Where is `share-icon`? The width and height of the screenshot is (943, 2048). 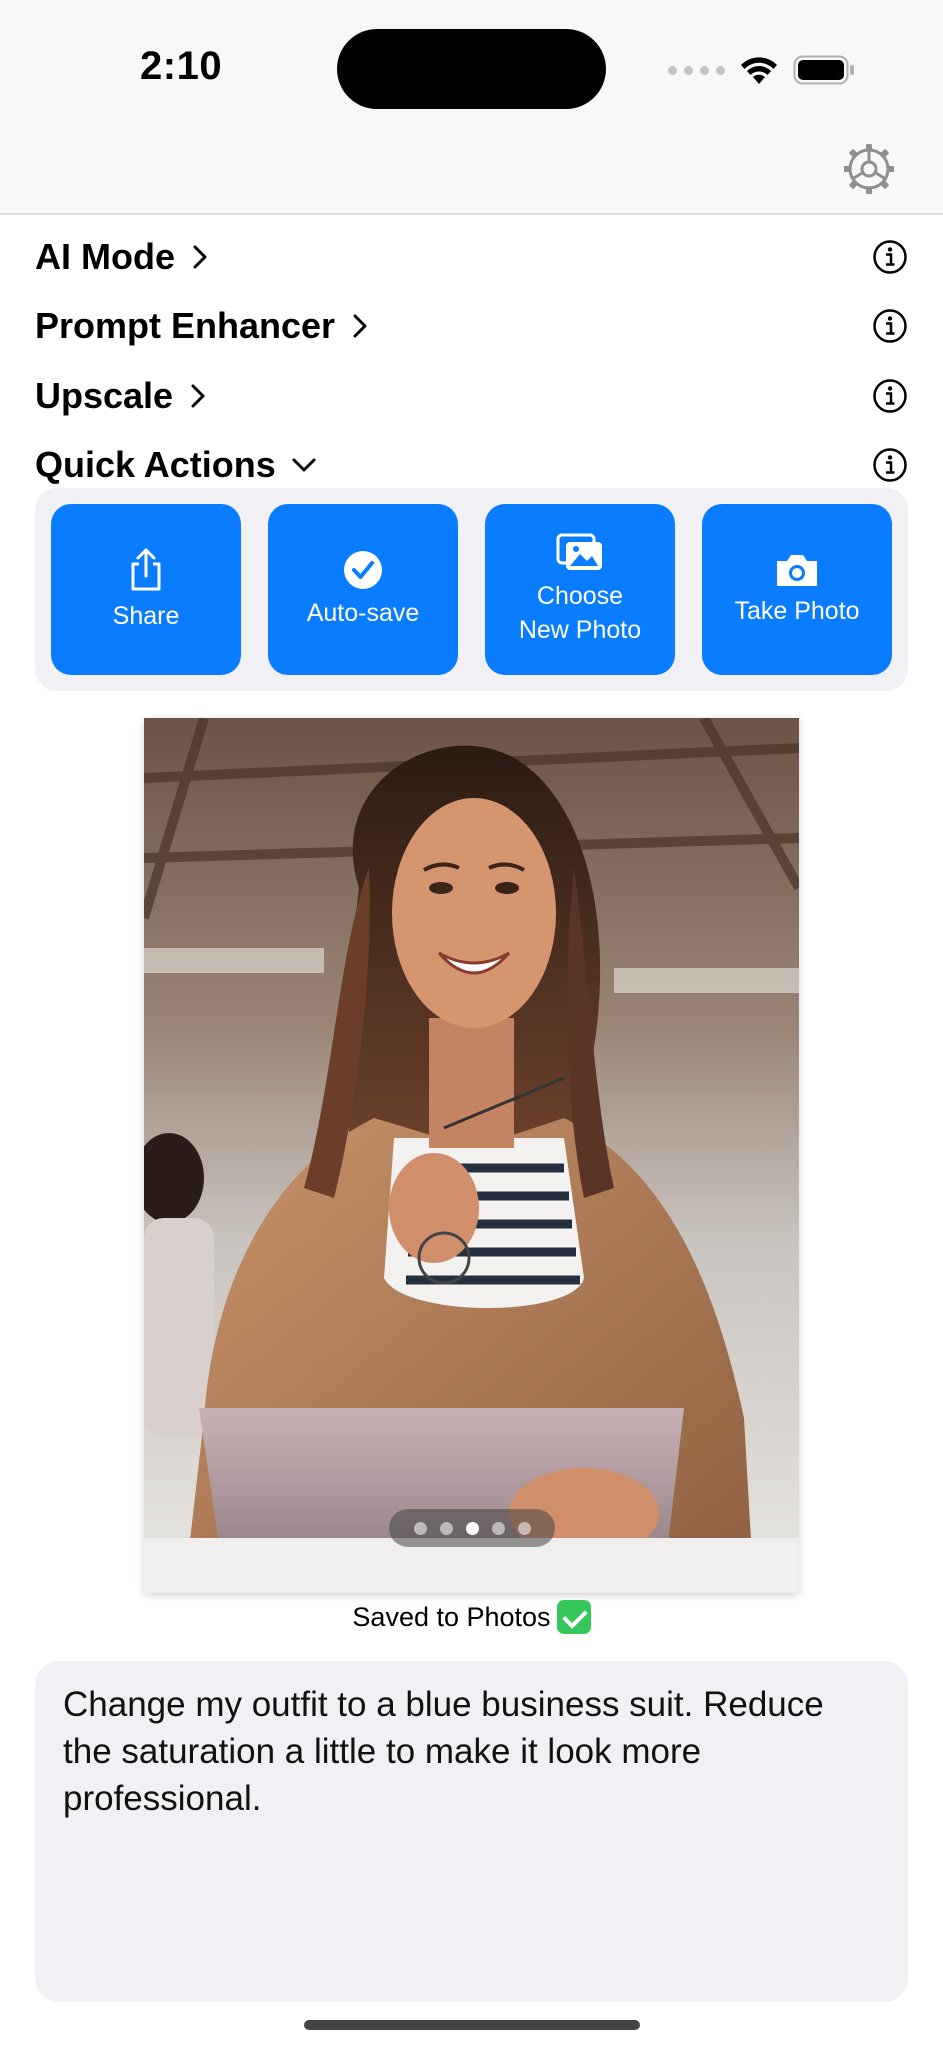
share-icon is located at coordinates (146, 569).